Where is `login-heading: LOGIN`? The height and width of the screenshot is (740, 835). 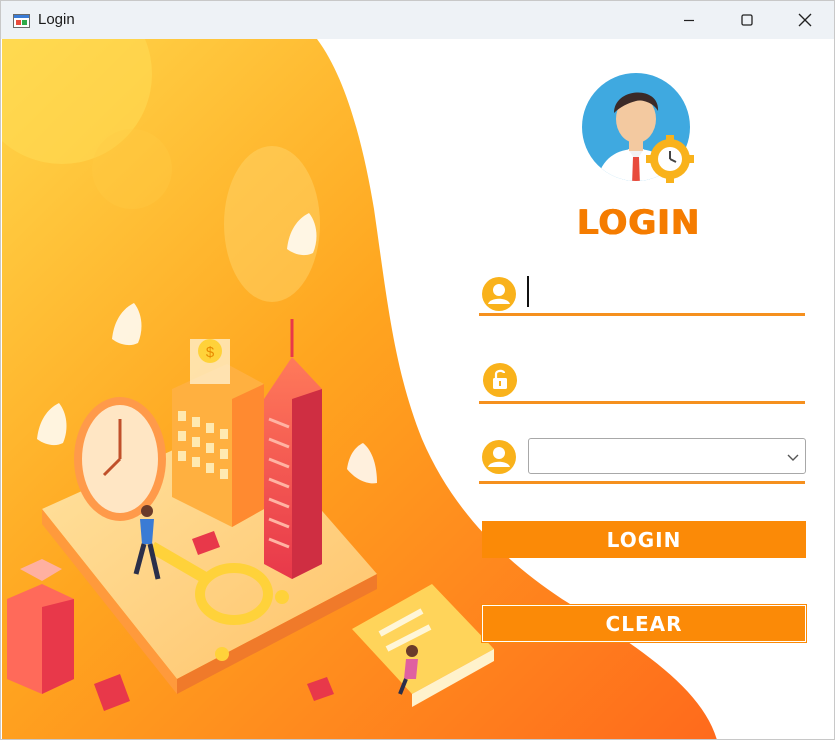 login-heading: LOGIN is located at coordinates (639, 223).